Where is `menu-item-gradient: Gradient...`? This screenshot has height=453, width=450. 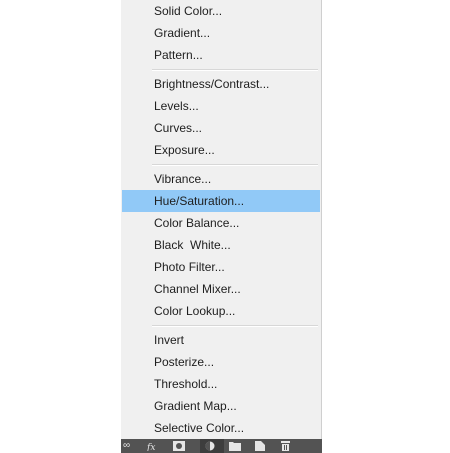 menu-item-gradient: Gradient... is located at coordinates (221, 33).